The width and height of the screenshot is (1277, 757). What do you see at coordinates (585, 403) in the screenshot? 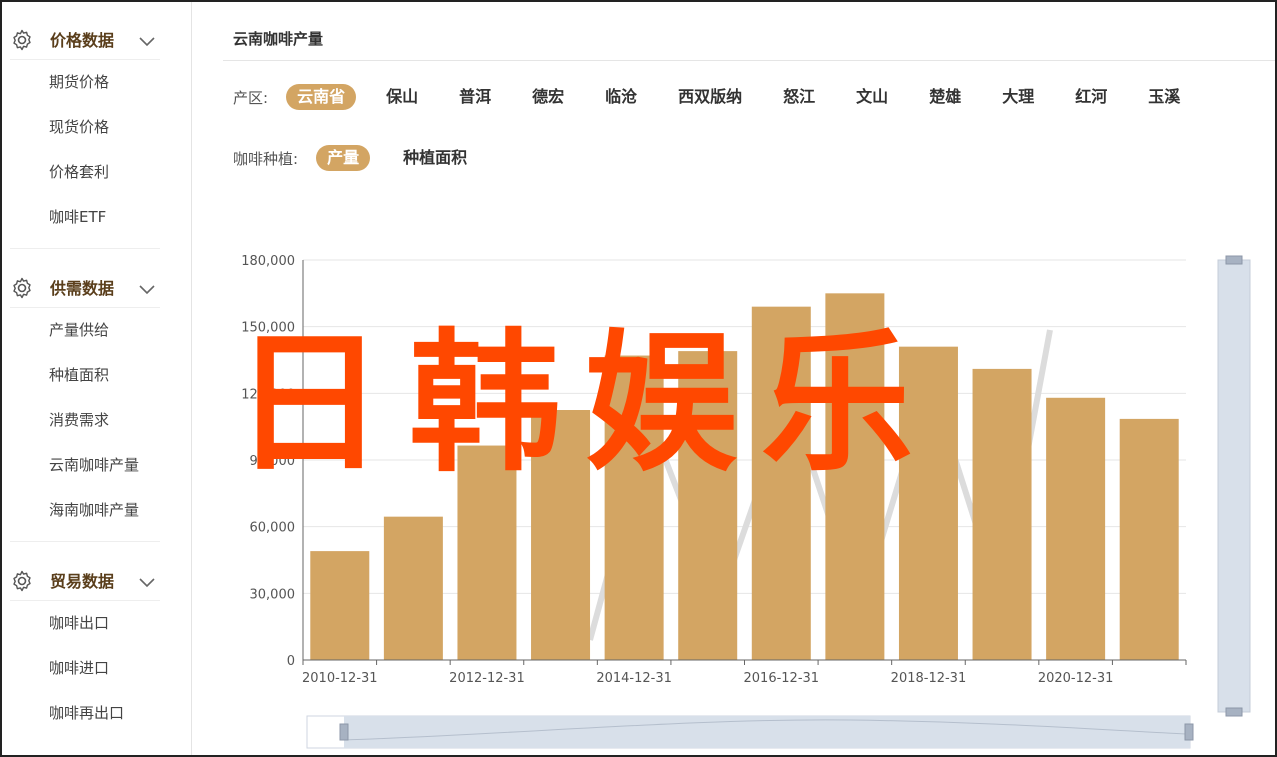
I see `watermark-overlay: 日韩娱乐` at bounding box center [585, 403].